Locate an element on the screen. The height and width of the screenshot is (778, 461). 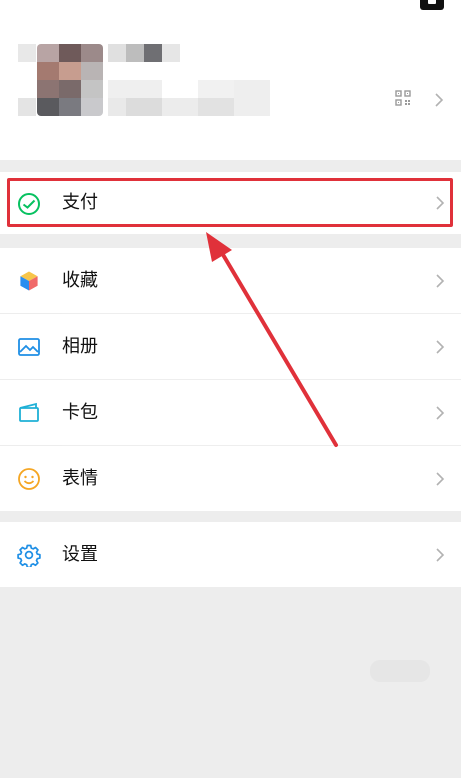
status-bar-corner is located at coordinates (432, 5).